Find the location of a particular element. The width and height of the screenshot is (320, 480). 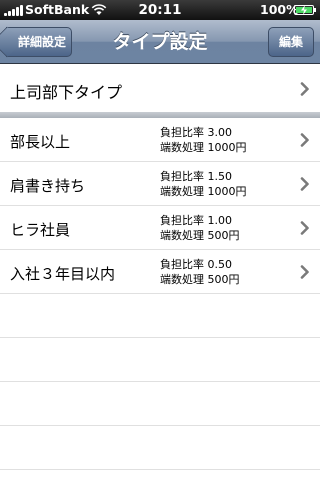

type-row: ヒラ社員 負担比率 1.00 端数処理 500円 is located at coordinates (160, 228).